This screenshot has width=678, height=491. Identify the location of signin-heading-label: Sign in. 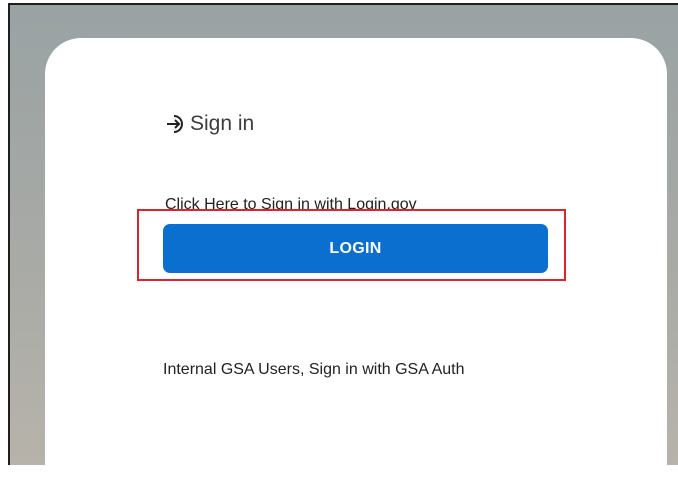
(222, 123).